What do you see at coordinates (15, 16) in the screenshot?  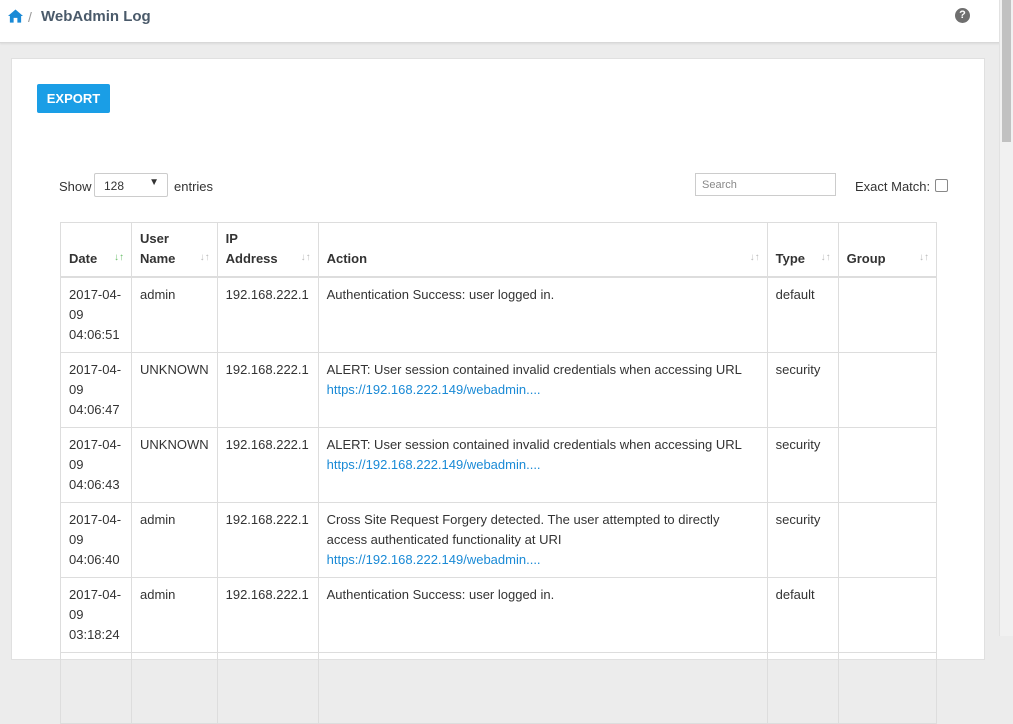 I see `home-icon` at bounding box center [15, 16].